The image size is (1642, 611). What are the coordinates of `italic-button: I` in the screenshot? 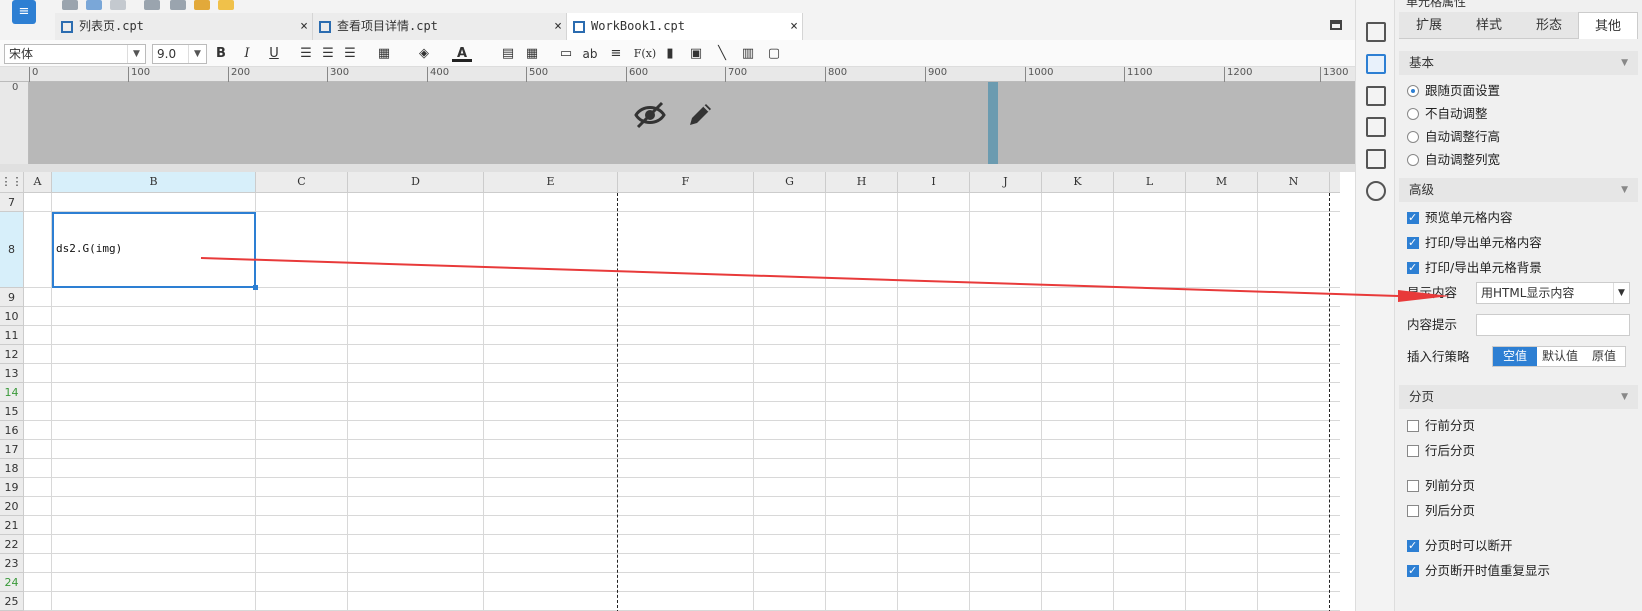 It's located at (247, 54).